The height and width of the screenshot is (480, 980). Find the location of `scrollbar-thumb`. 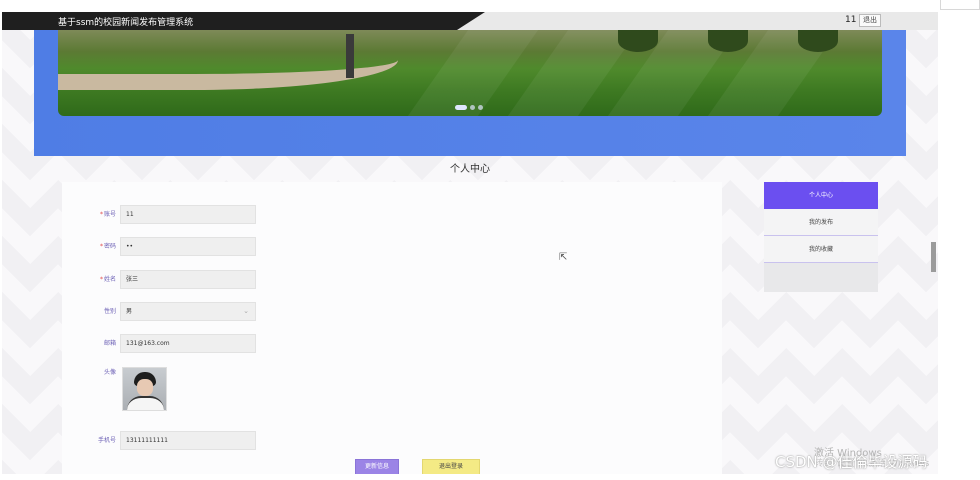

scrollbar-thumb is located at coordinates (933, 257).